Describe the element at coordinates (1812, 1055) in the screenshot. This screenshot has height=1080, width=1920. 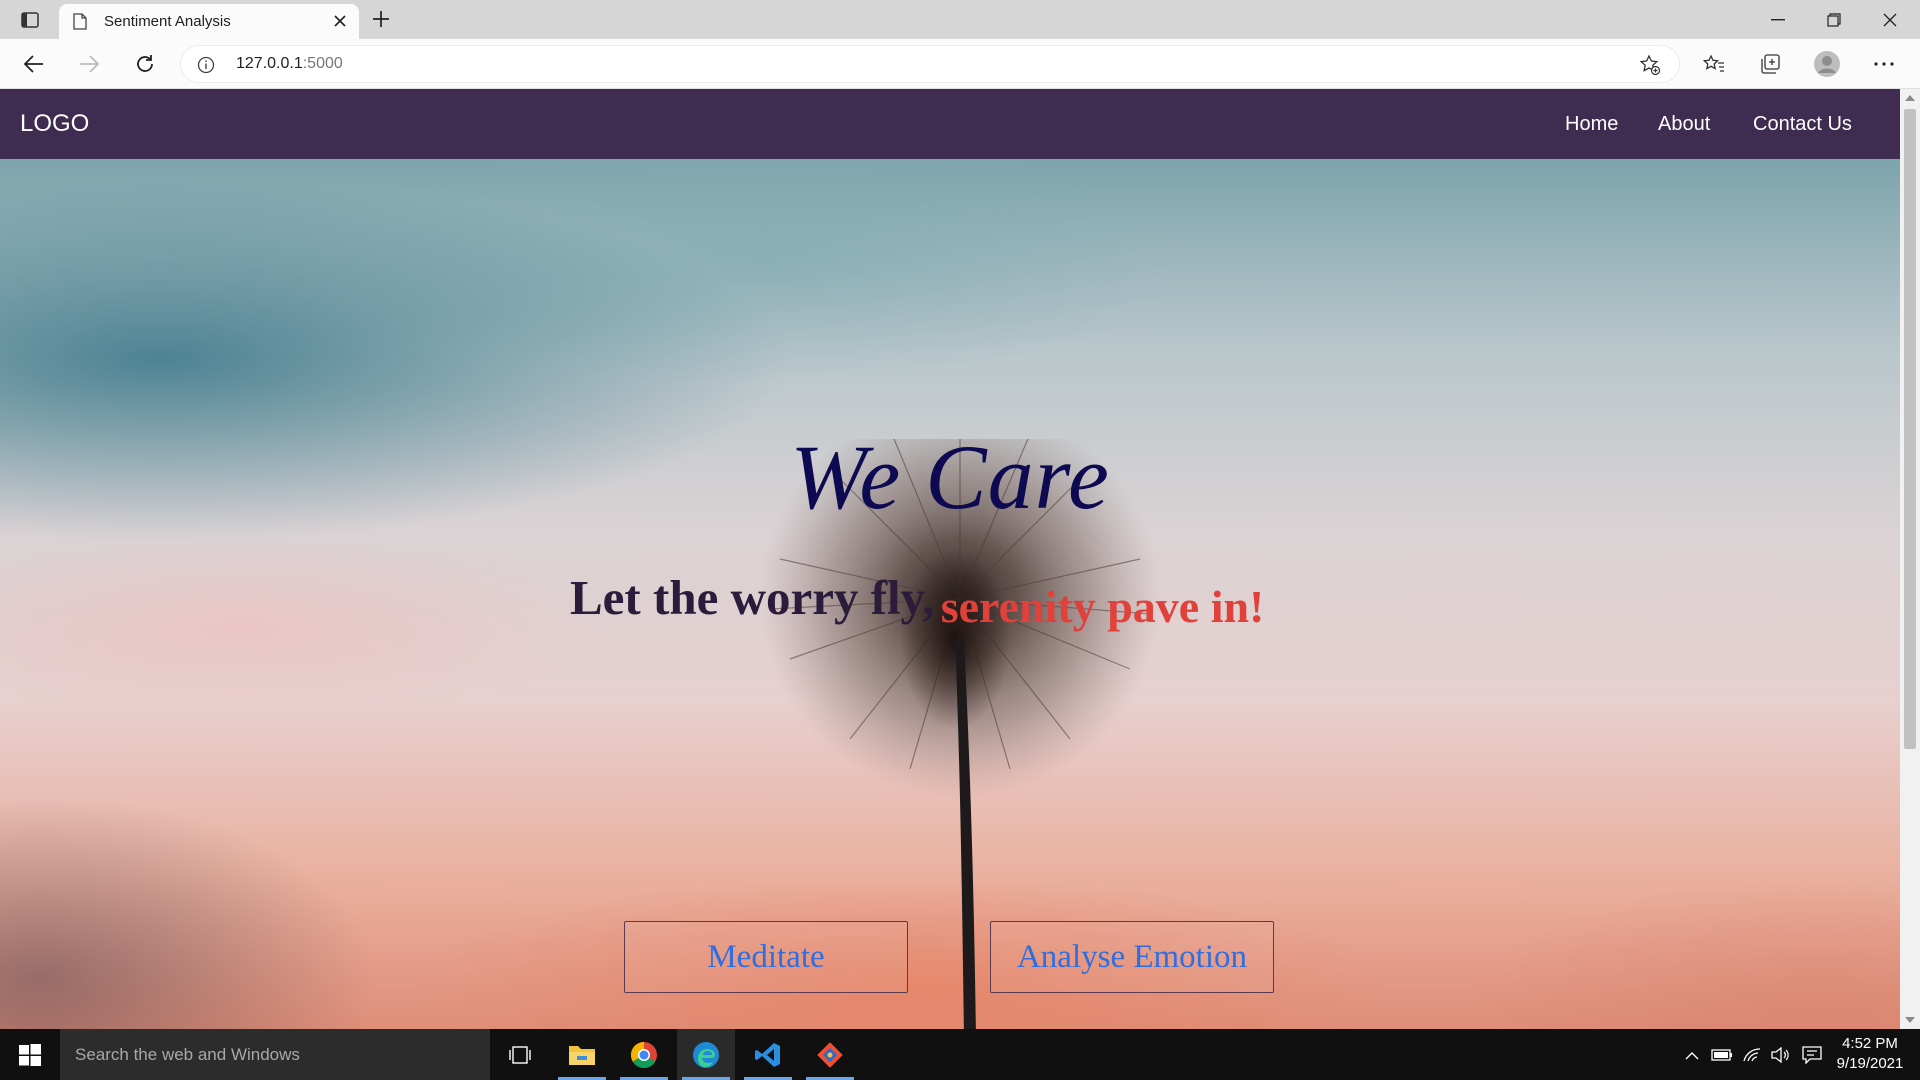
I see `action-center-icon` at that location.